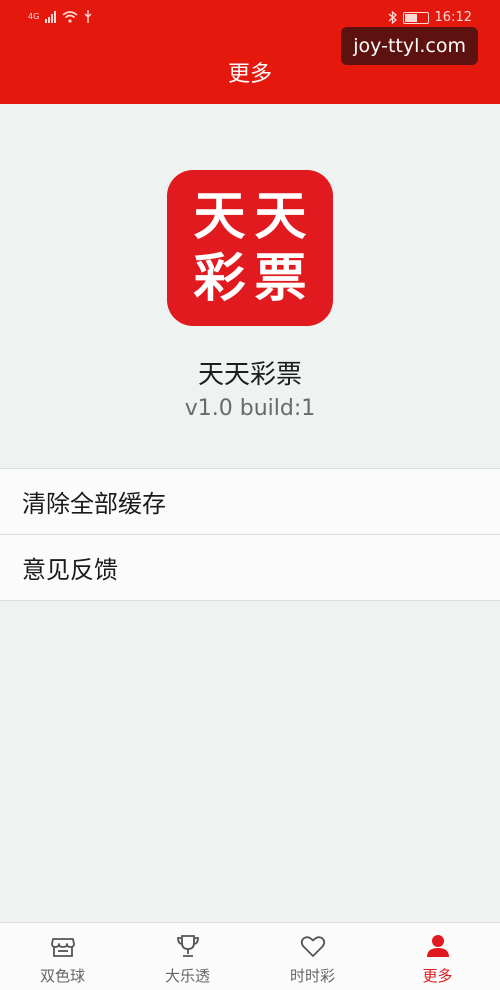 Image resolution: width=500 pixels, height=990 pixels. Describe the element at coordinates (250, 502) in the screenshot. I see `clear-cache-item: 清除全部缓存` at that location.